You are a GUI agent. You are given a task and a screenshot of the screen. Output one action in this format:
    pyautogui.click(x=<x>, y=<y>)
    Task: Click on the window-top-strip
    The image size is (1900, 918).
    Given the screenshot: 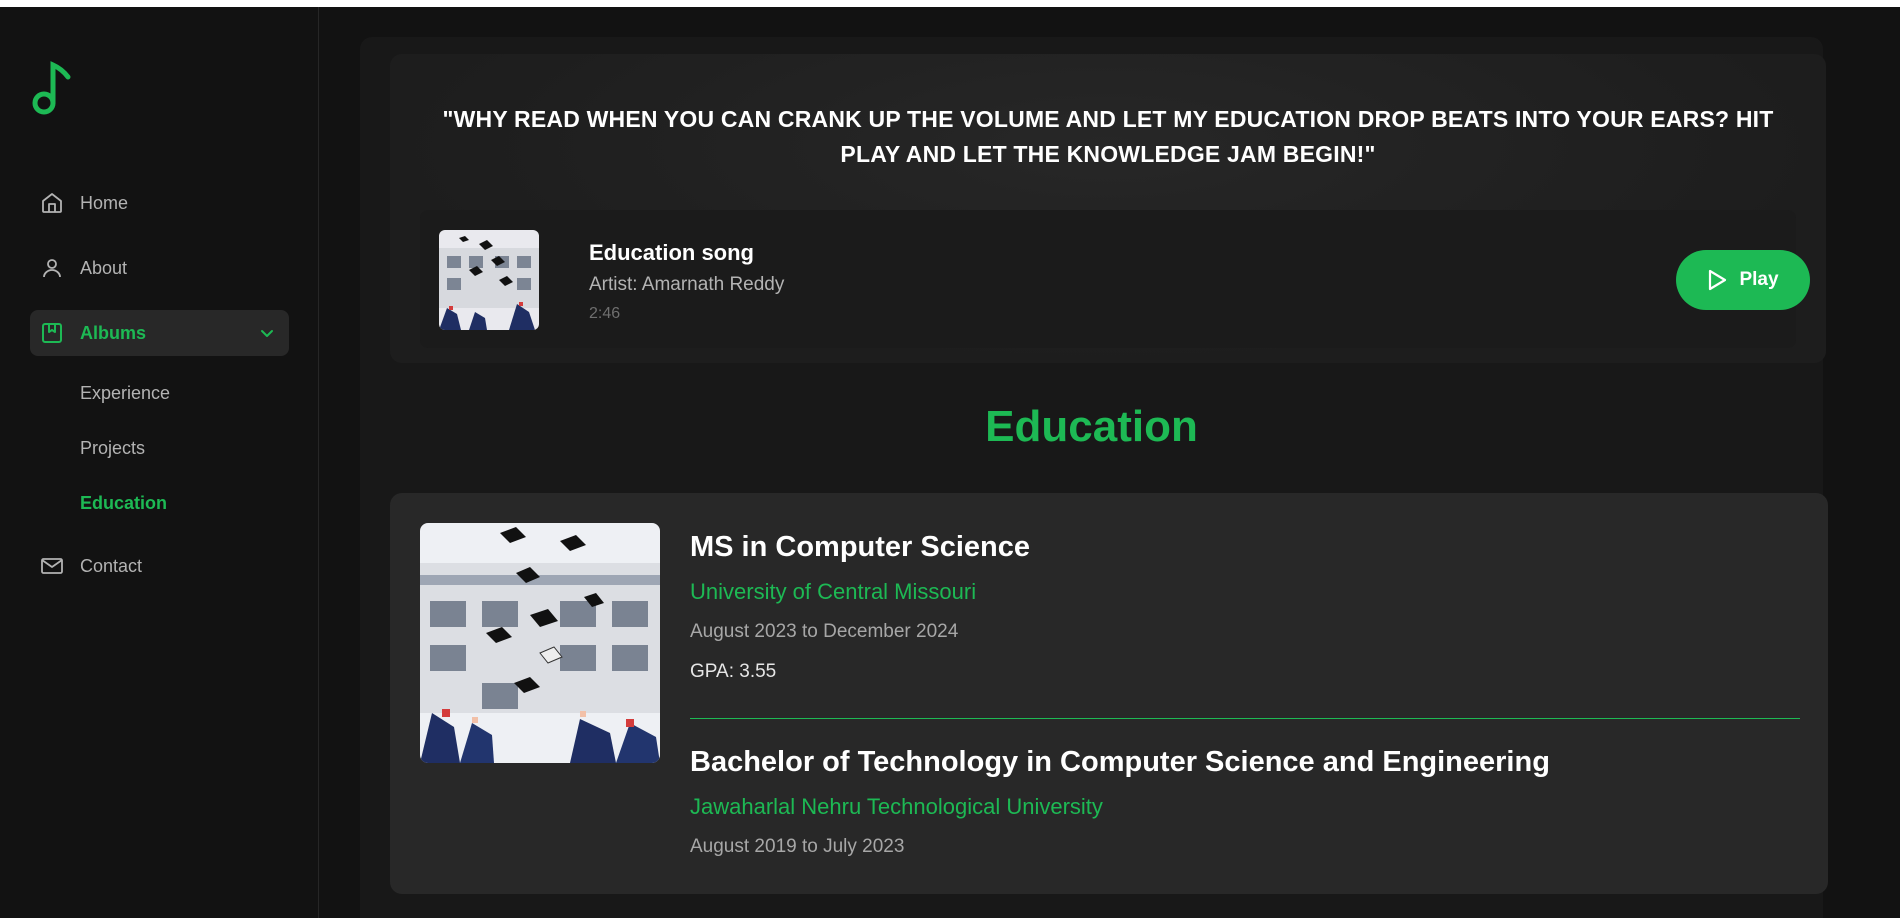 What is the action you would take?
    pyautogui.click(x=950, y=3)
    